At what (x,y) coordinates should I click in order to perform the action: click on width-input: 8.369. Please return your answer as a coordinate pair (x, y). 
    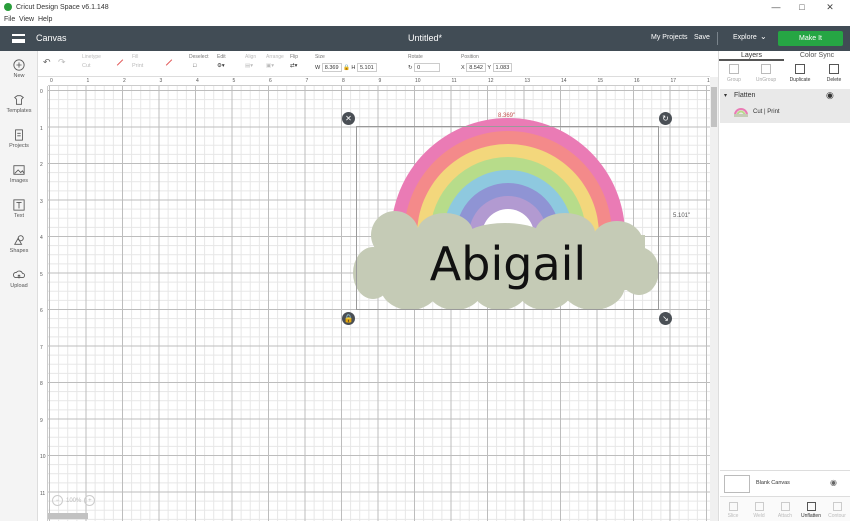
    Looking at the image, I should click on (331, 67).